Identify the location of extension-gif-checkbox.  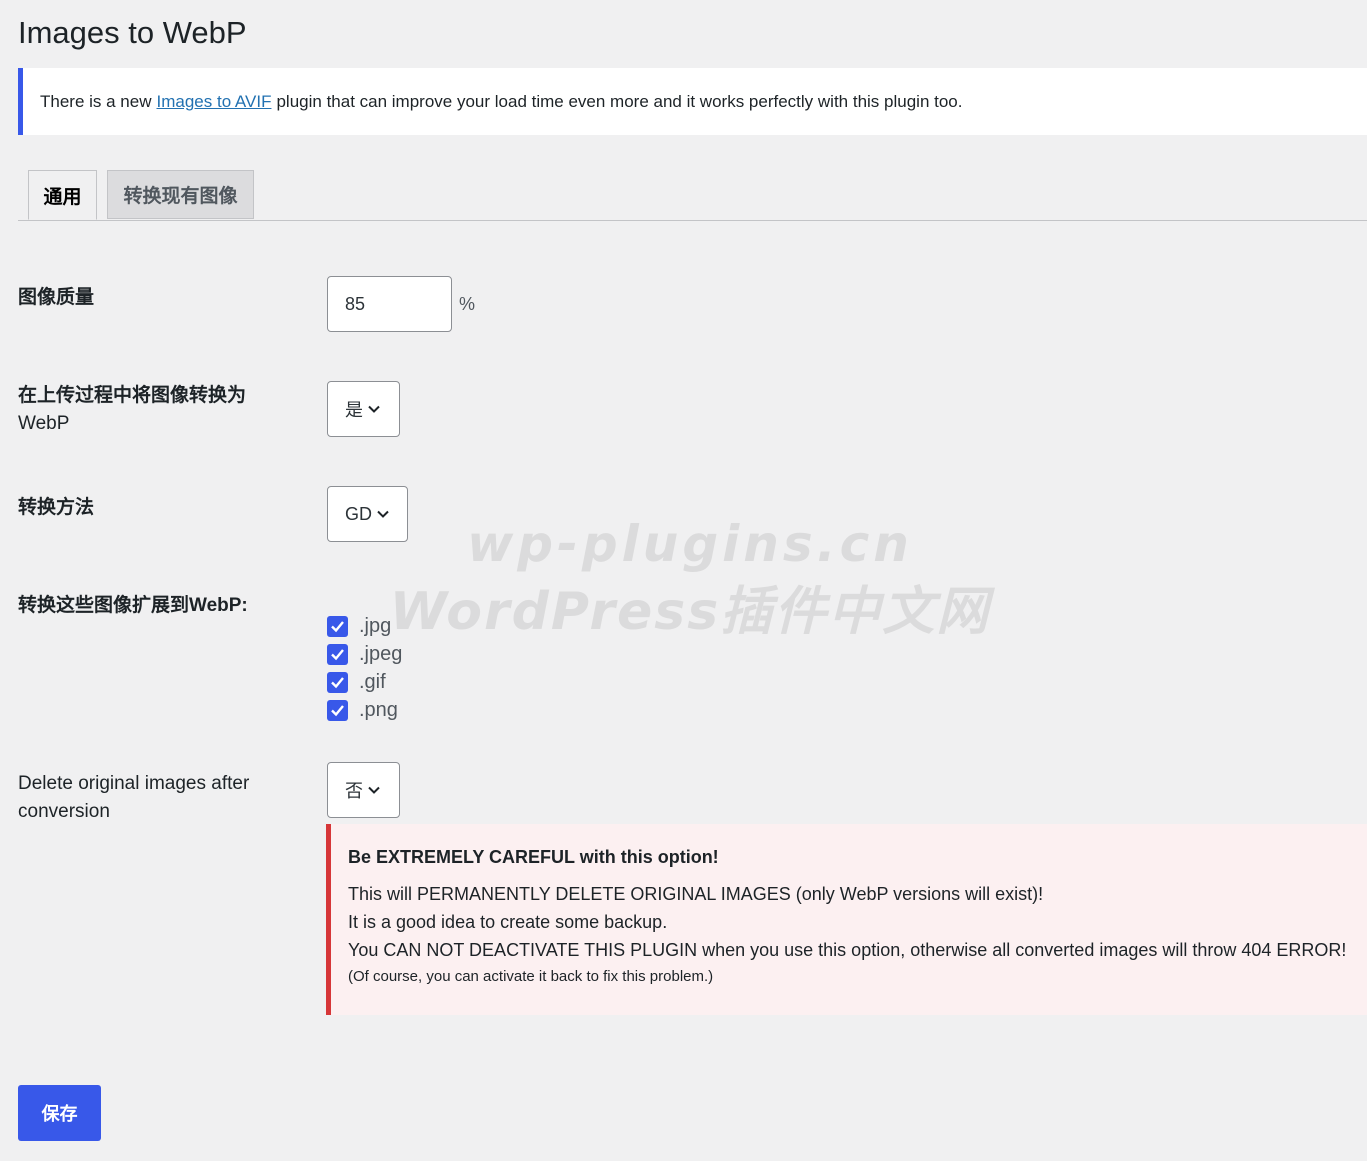
(337, 682).